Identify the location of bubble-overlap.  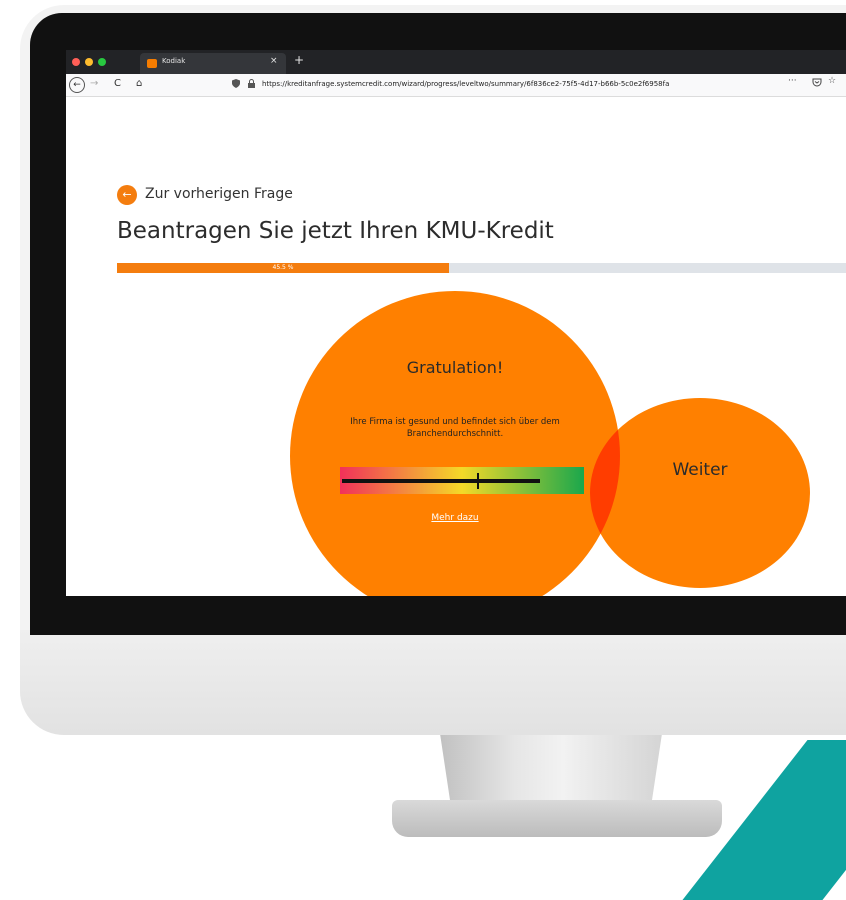
(605, 493).